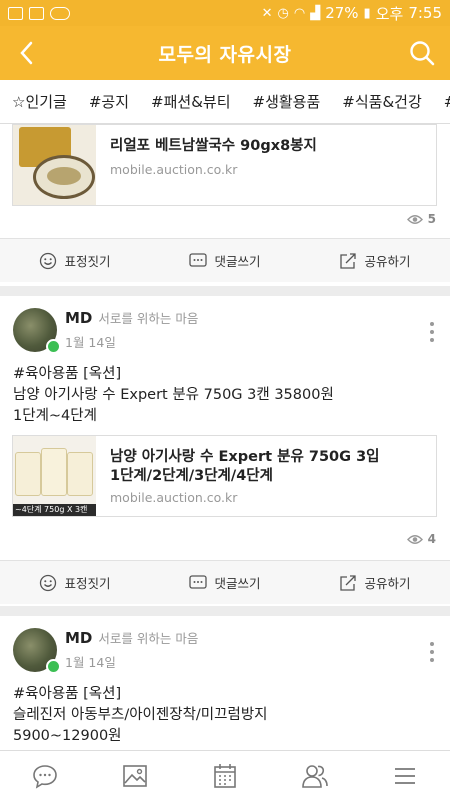 This screenshot has width=450, height=800. I want to click on category-notice: #공지, so click(108, 101).